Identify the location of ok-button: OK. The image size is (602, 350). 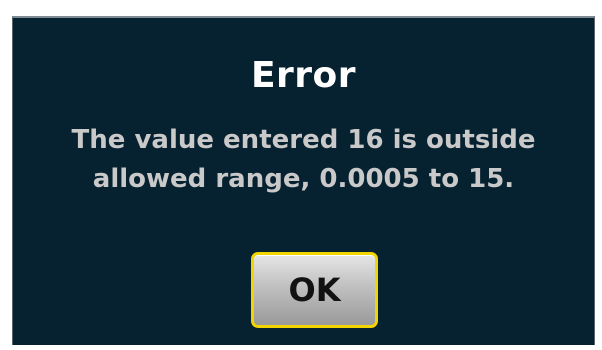
(314, 290).